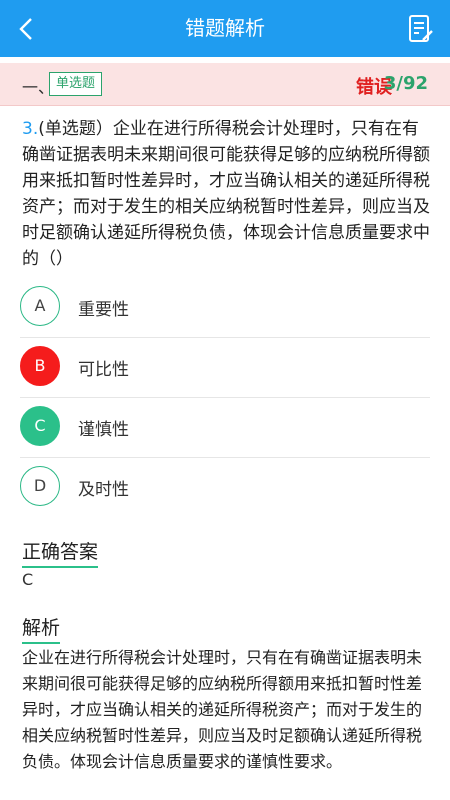 This screenshot has height=800, width=450. I want to click on question-progress: 3/92, so click(405, 83).